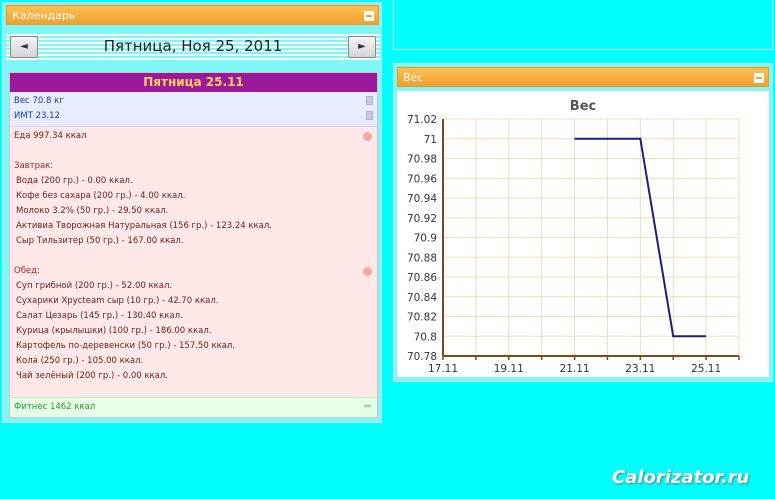 The width and height of the screenshot is (775, 499). I want to click on y-tick-label: 70.78, so click(422, 357).